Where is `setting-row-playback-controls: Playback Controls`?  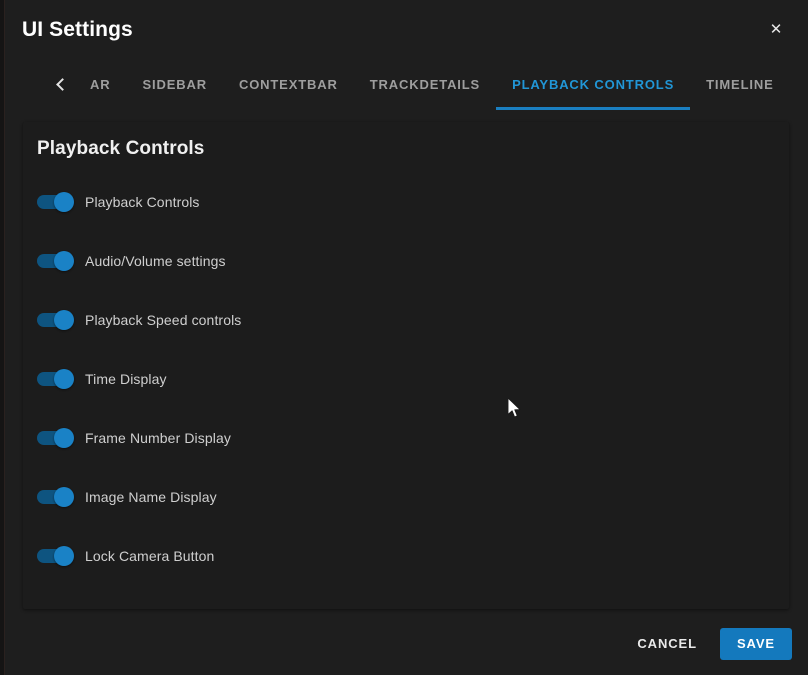
setting-row-playback-controls: Playback Controls is located at coordinates (413, 202).